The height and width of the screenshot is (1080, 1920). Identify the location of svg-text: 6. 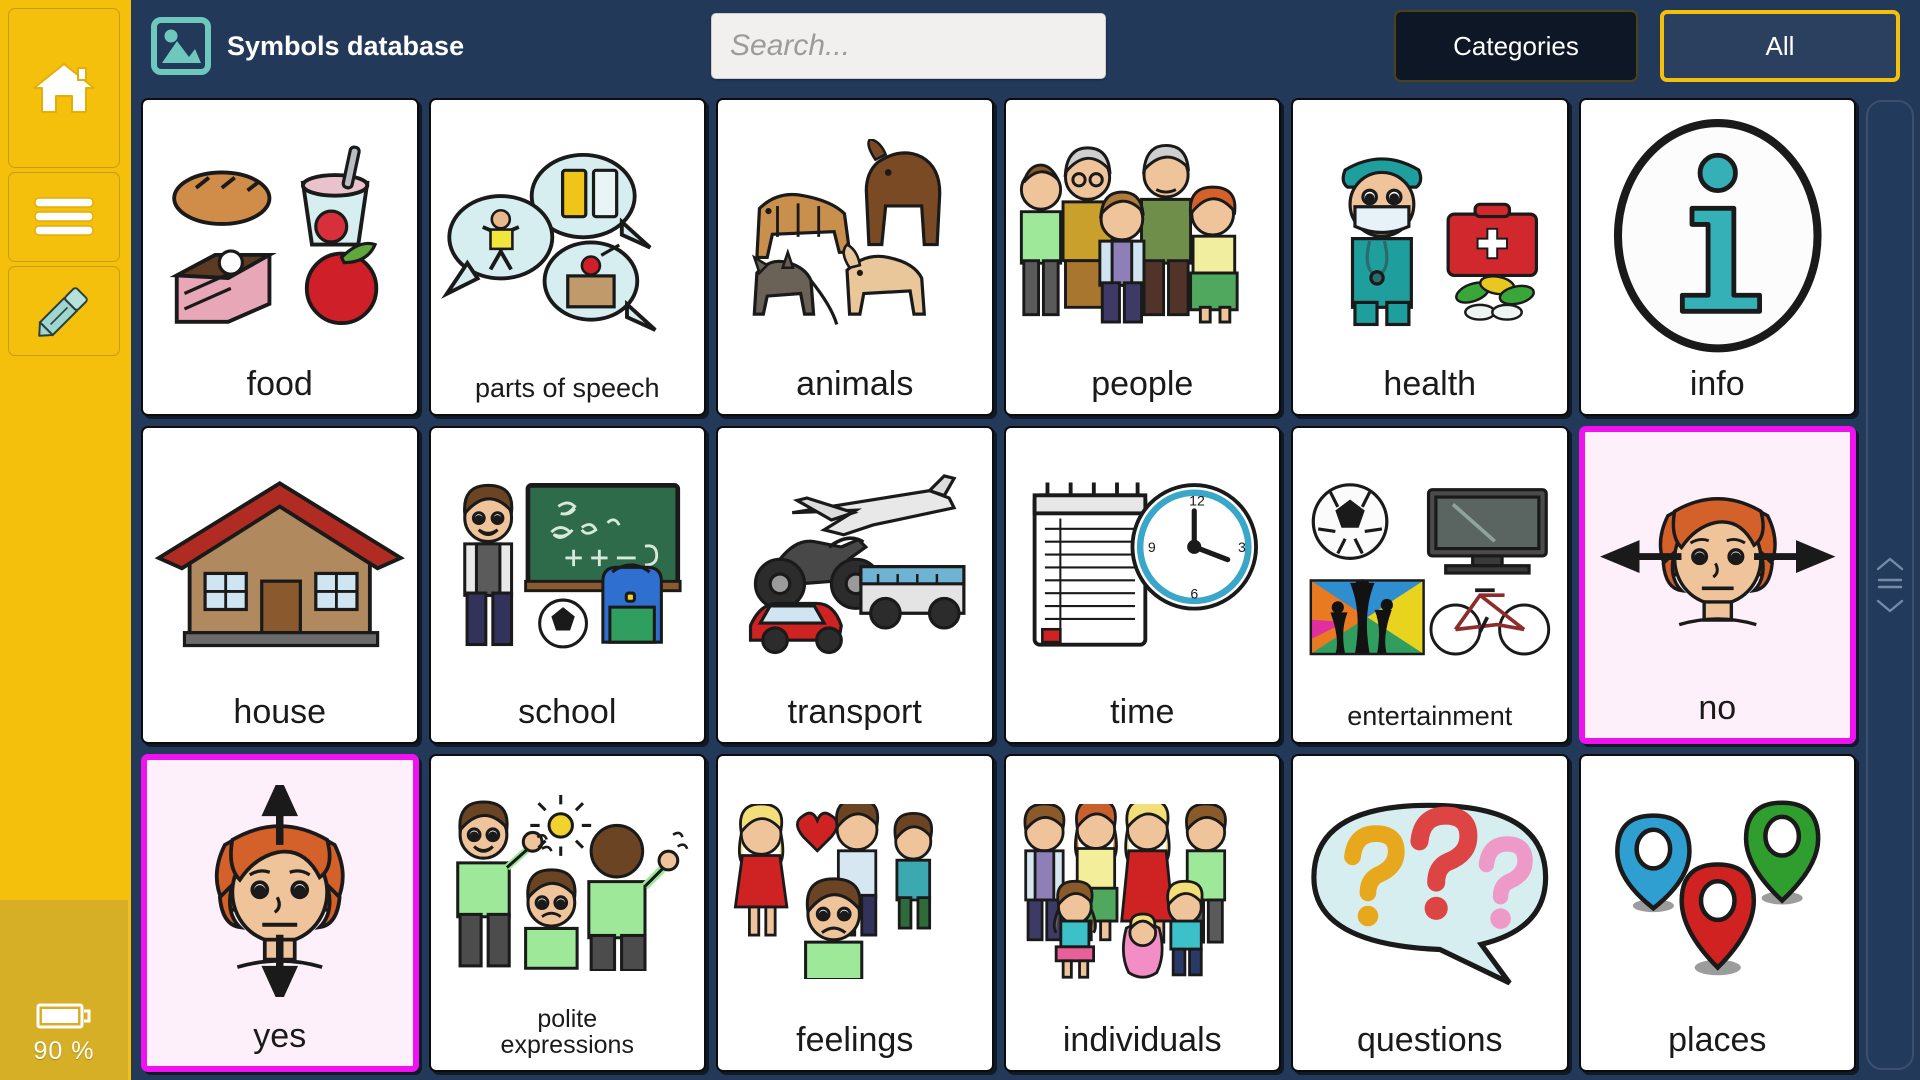
(1194, 594).